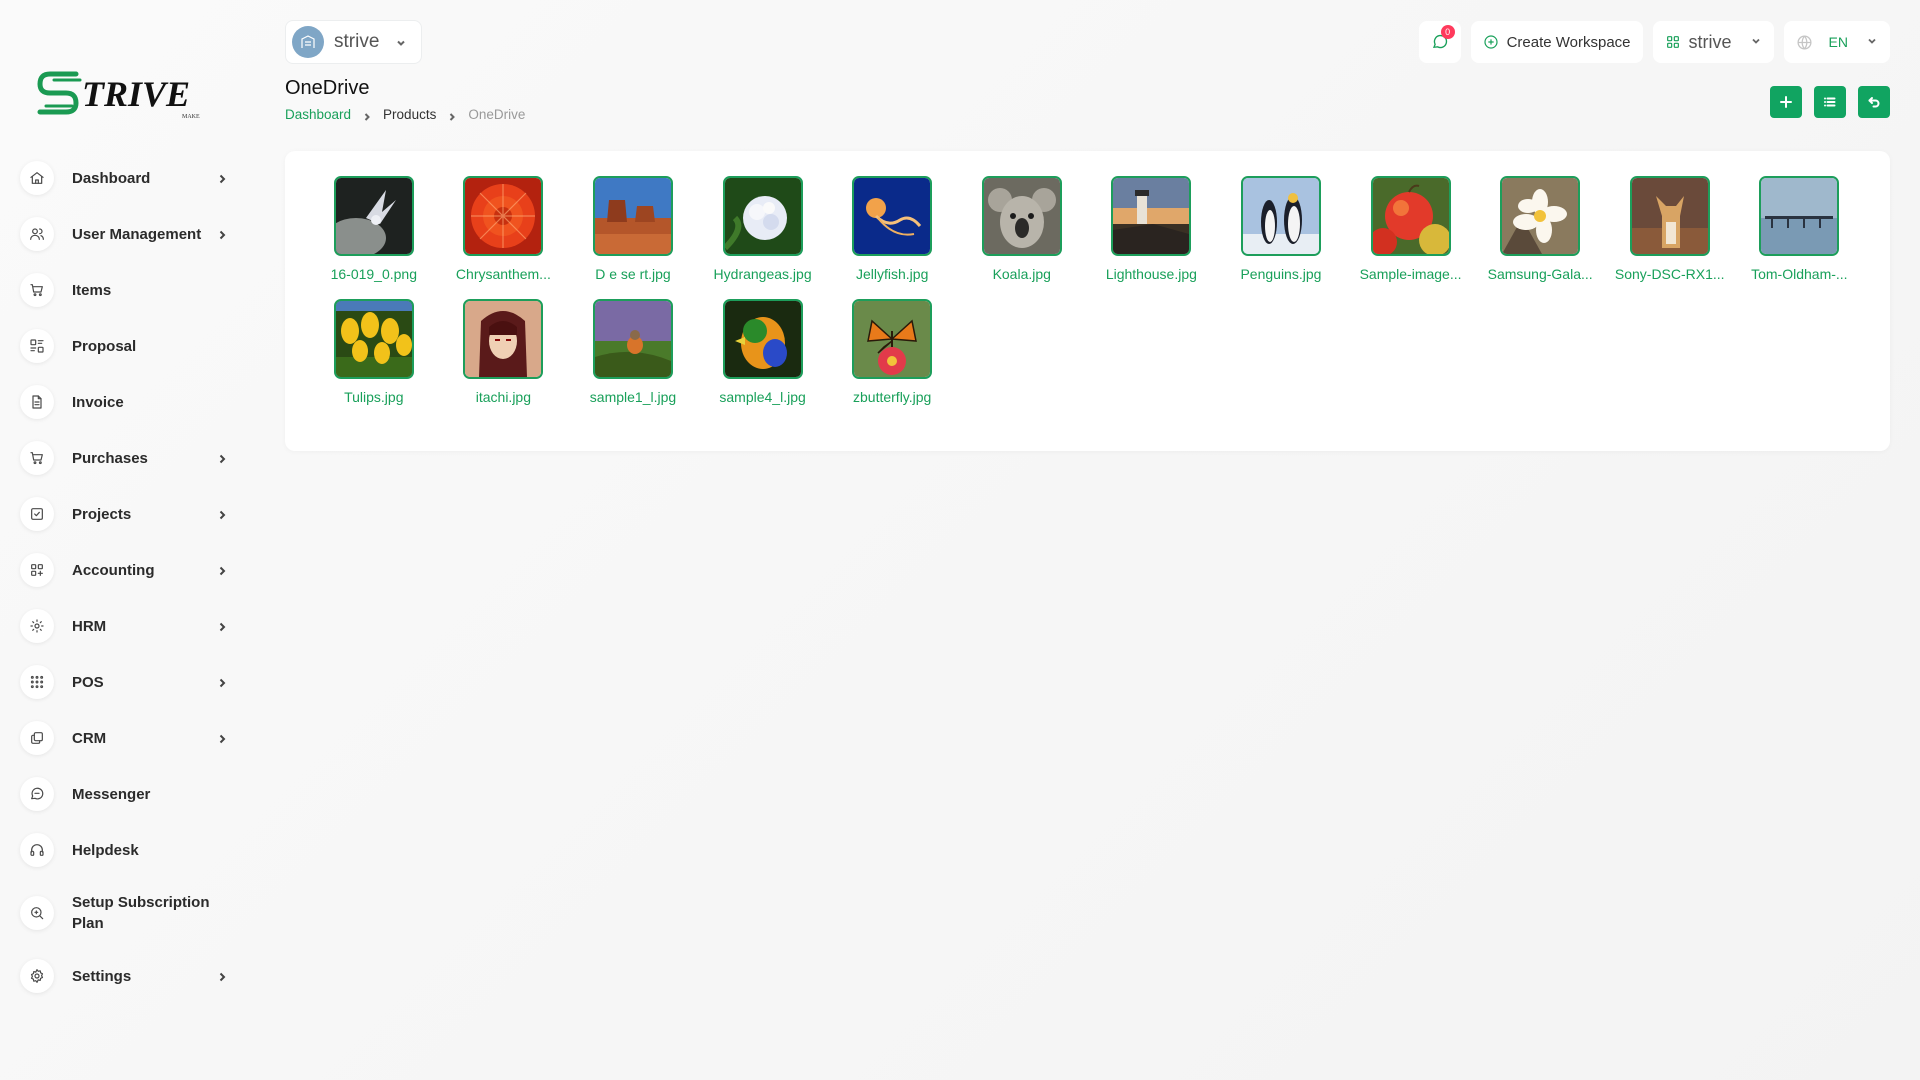  What do you see at coordinates (497, 114) in the screenshot?
I see `breadcrumb-current: OneDrive` at bounding box center [497, 114].